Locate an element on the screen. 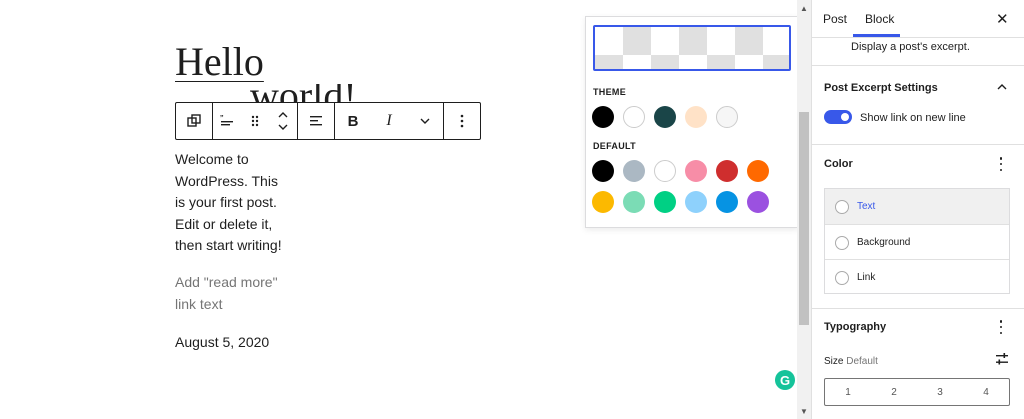 Image resolution: width=1024 pixels, height=419 pixels. font-size-picker: 1 2 3 4 is located at coordinates (917, 392).